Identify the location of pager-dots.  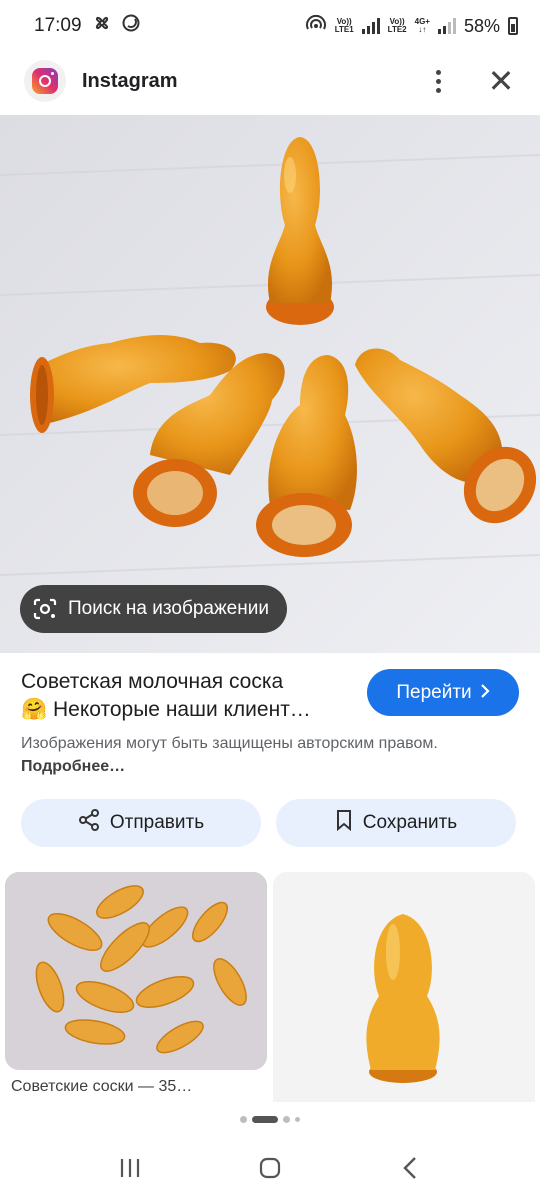
(270, 1119).